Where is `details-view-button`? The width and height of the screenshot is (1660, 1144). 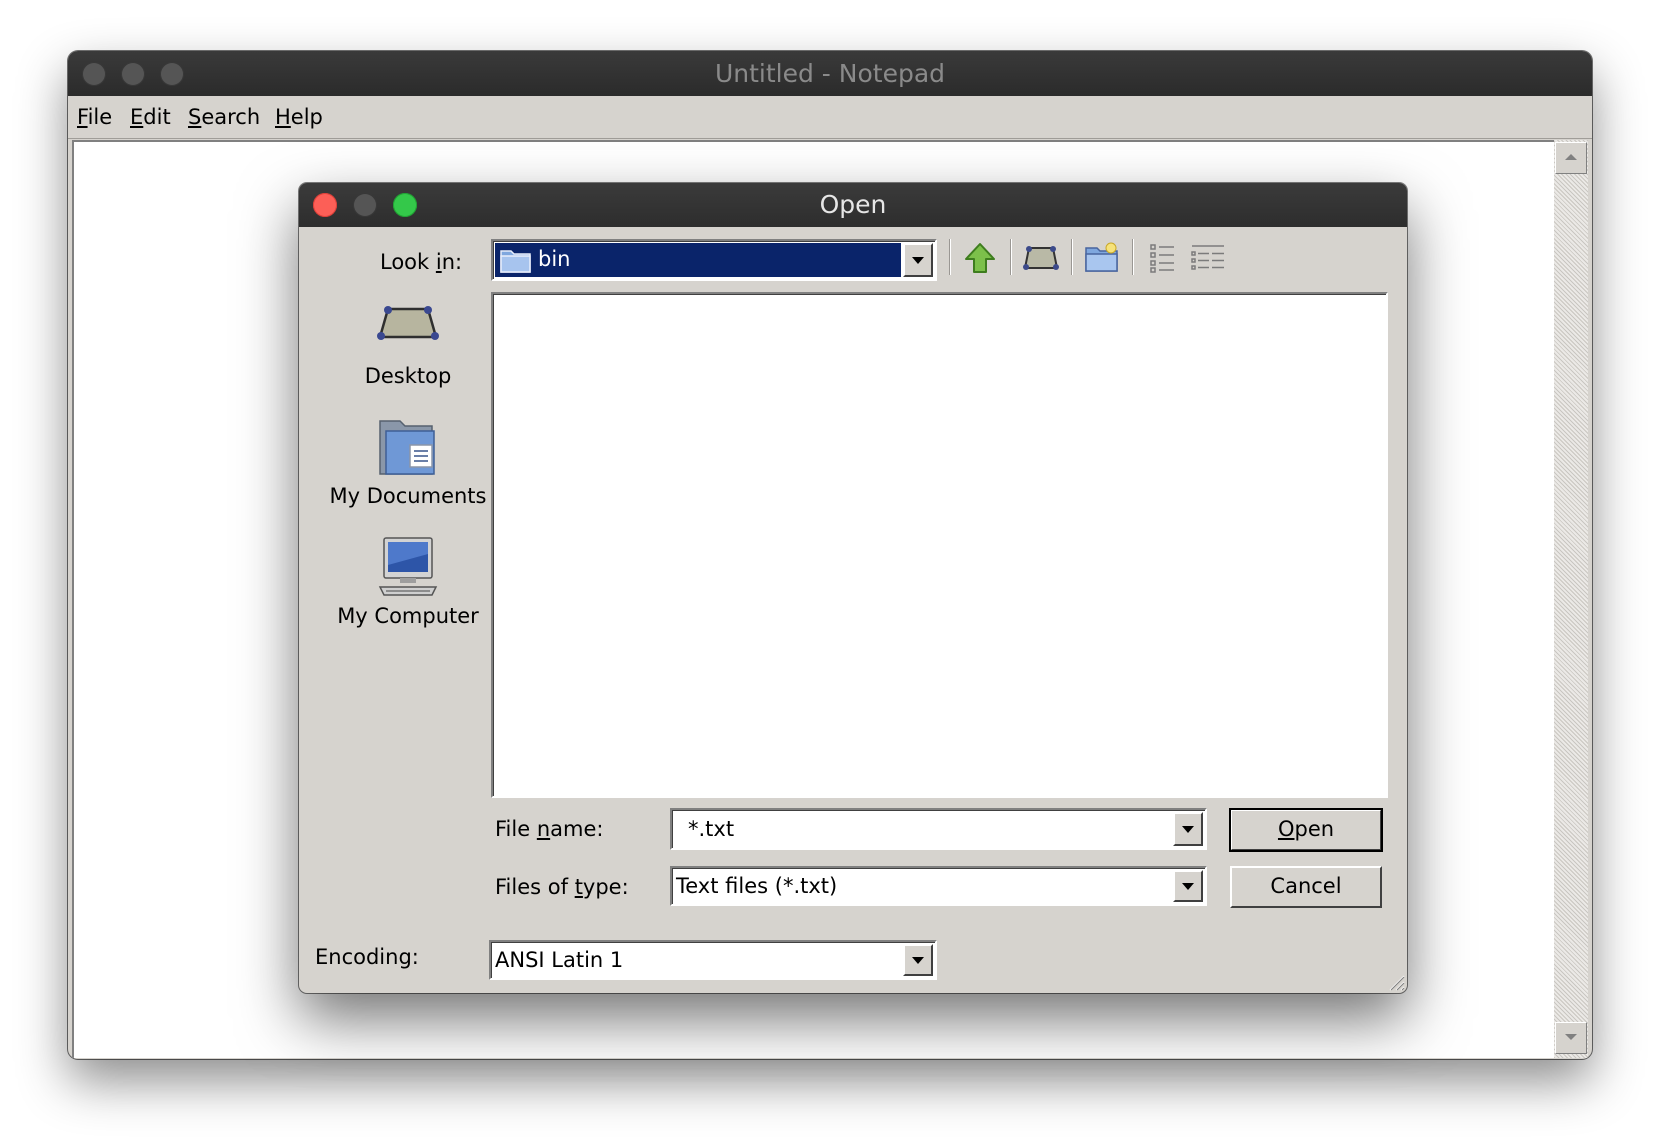
details-view-button is located at coordinates (1208, 258).